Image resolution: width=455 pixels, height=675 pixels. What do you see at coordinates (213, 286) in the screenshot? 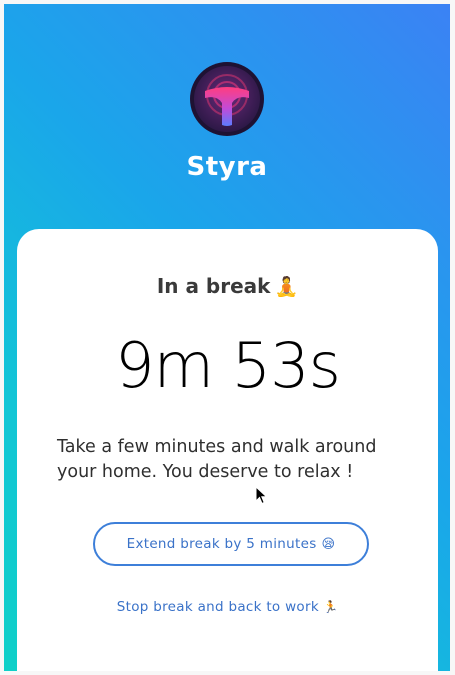
I see `break-status-label: In a break` at bounding box center [213, 286].